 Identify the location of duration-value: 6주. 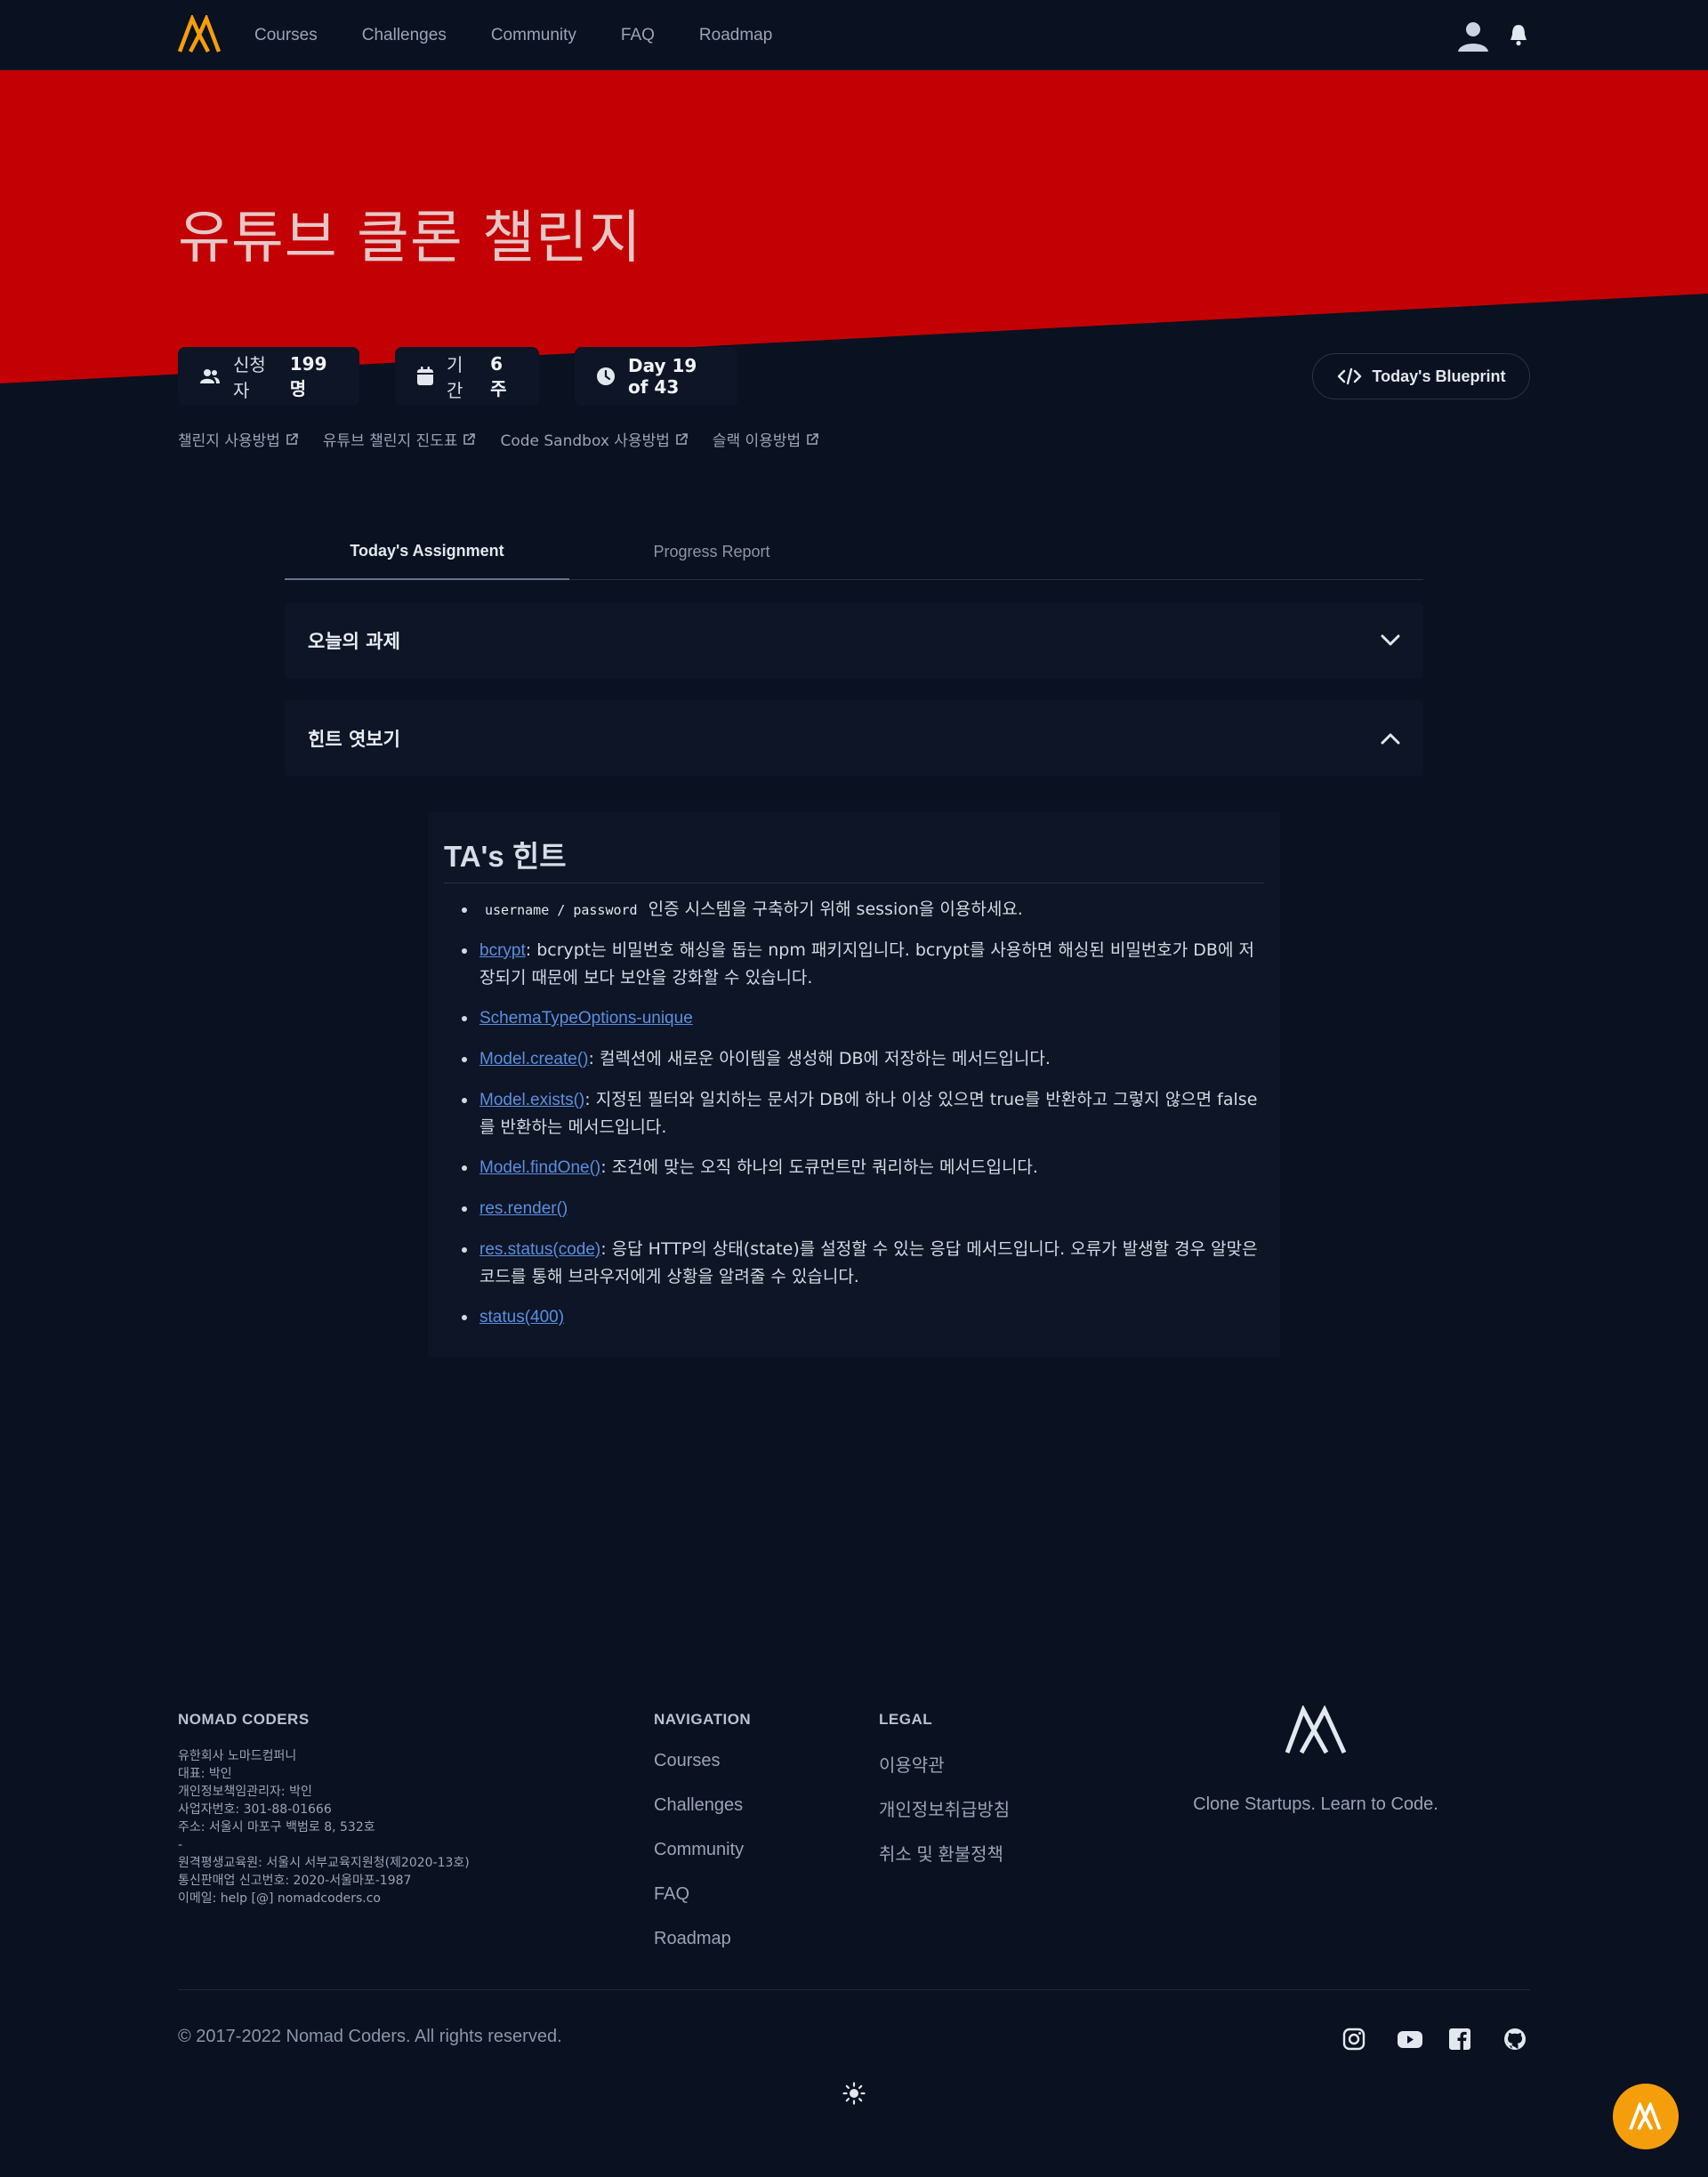
(498, 376).